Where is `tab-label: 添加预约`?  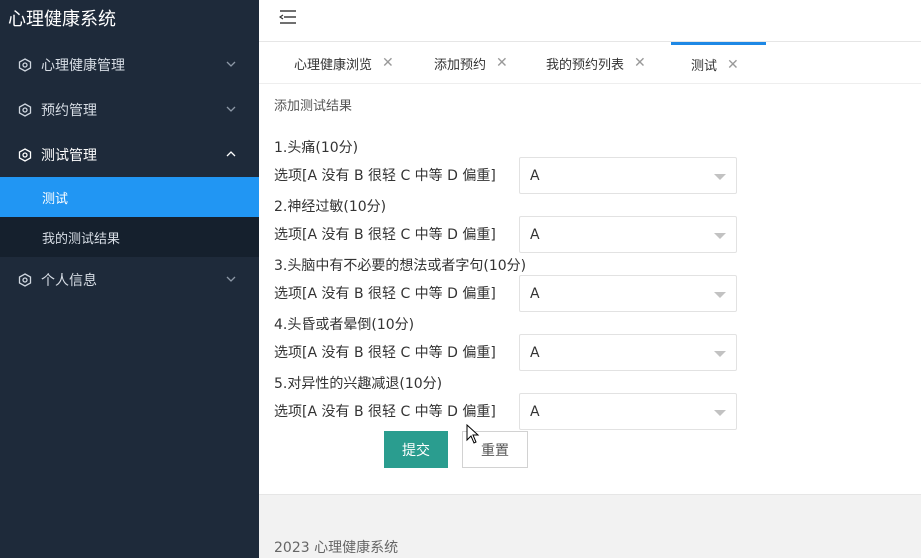 tab-label: 添加预约 is located at coordinates (460, 65).